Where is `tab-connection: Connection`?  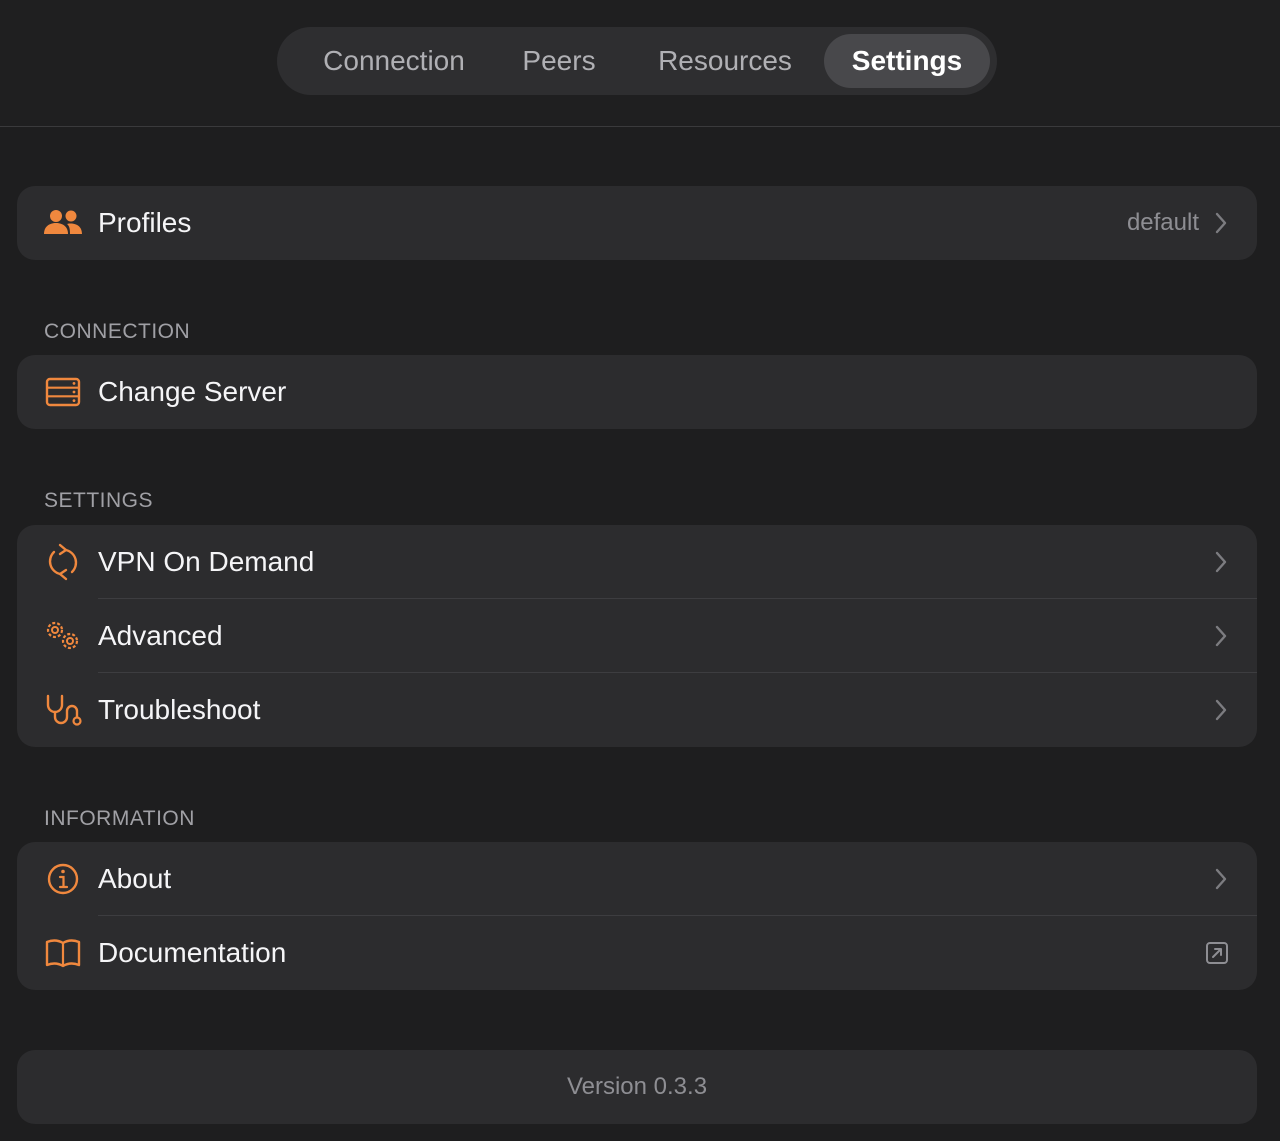 tab-connection: Connection is located at coordinates (394, 61).